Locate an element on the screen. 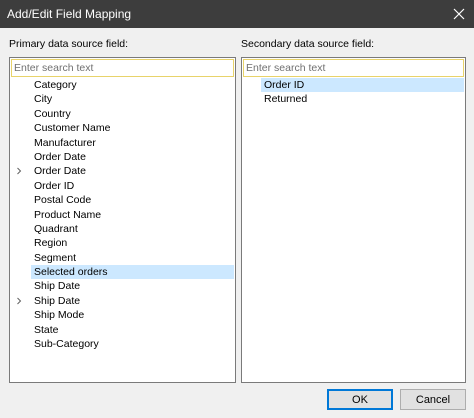 The image size is (474, 418). list-item-label: Sub-Category is located at coordinates (66, 344).